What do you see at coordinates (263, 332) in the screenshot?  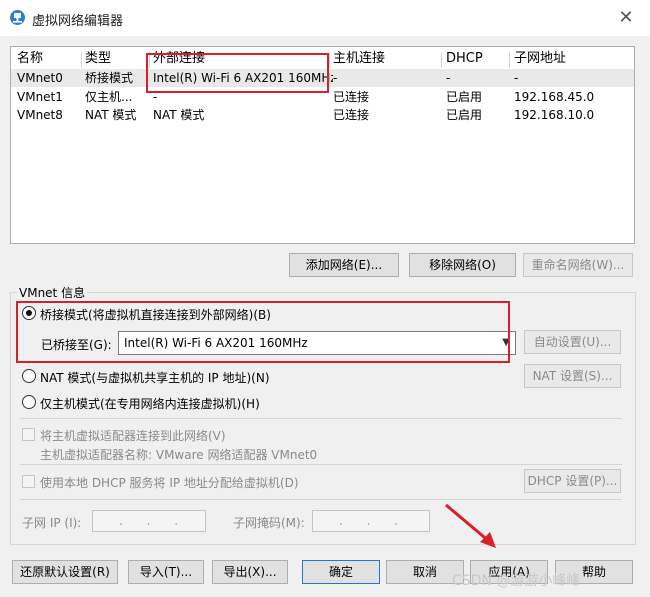 I see `highlight-box-bridged` at bounding box center [263, 332].